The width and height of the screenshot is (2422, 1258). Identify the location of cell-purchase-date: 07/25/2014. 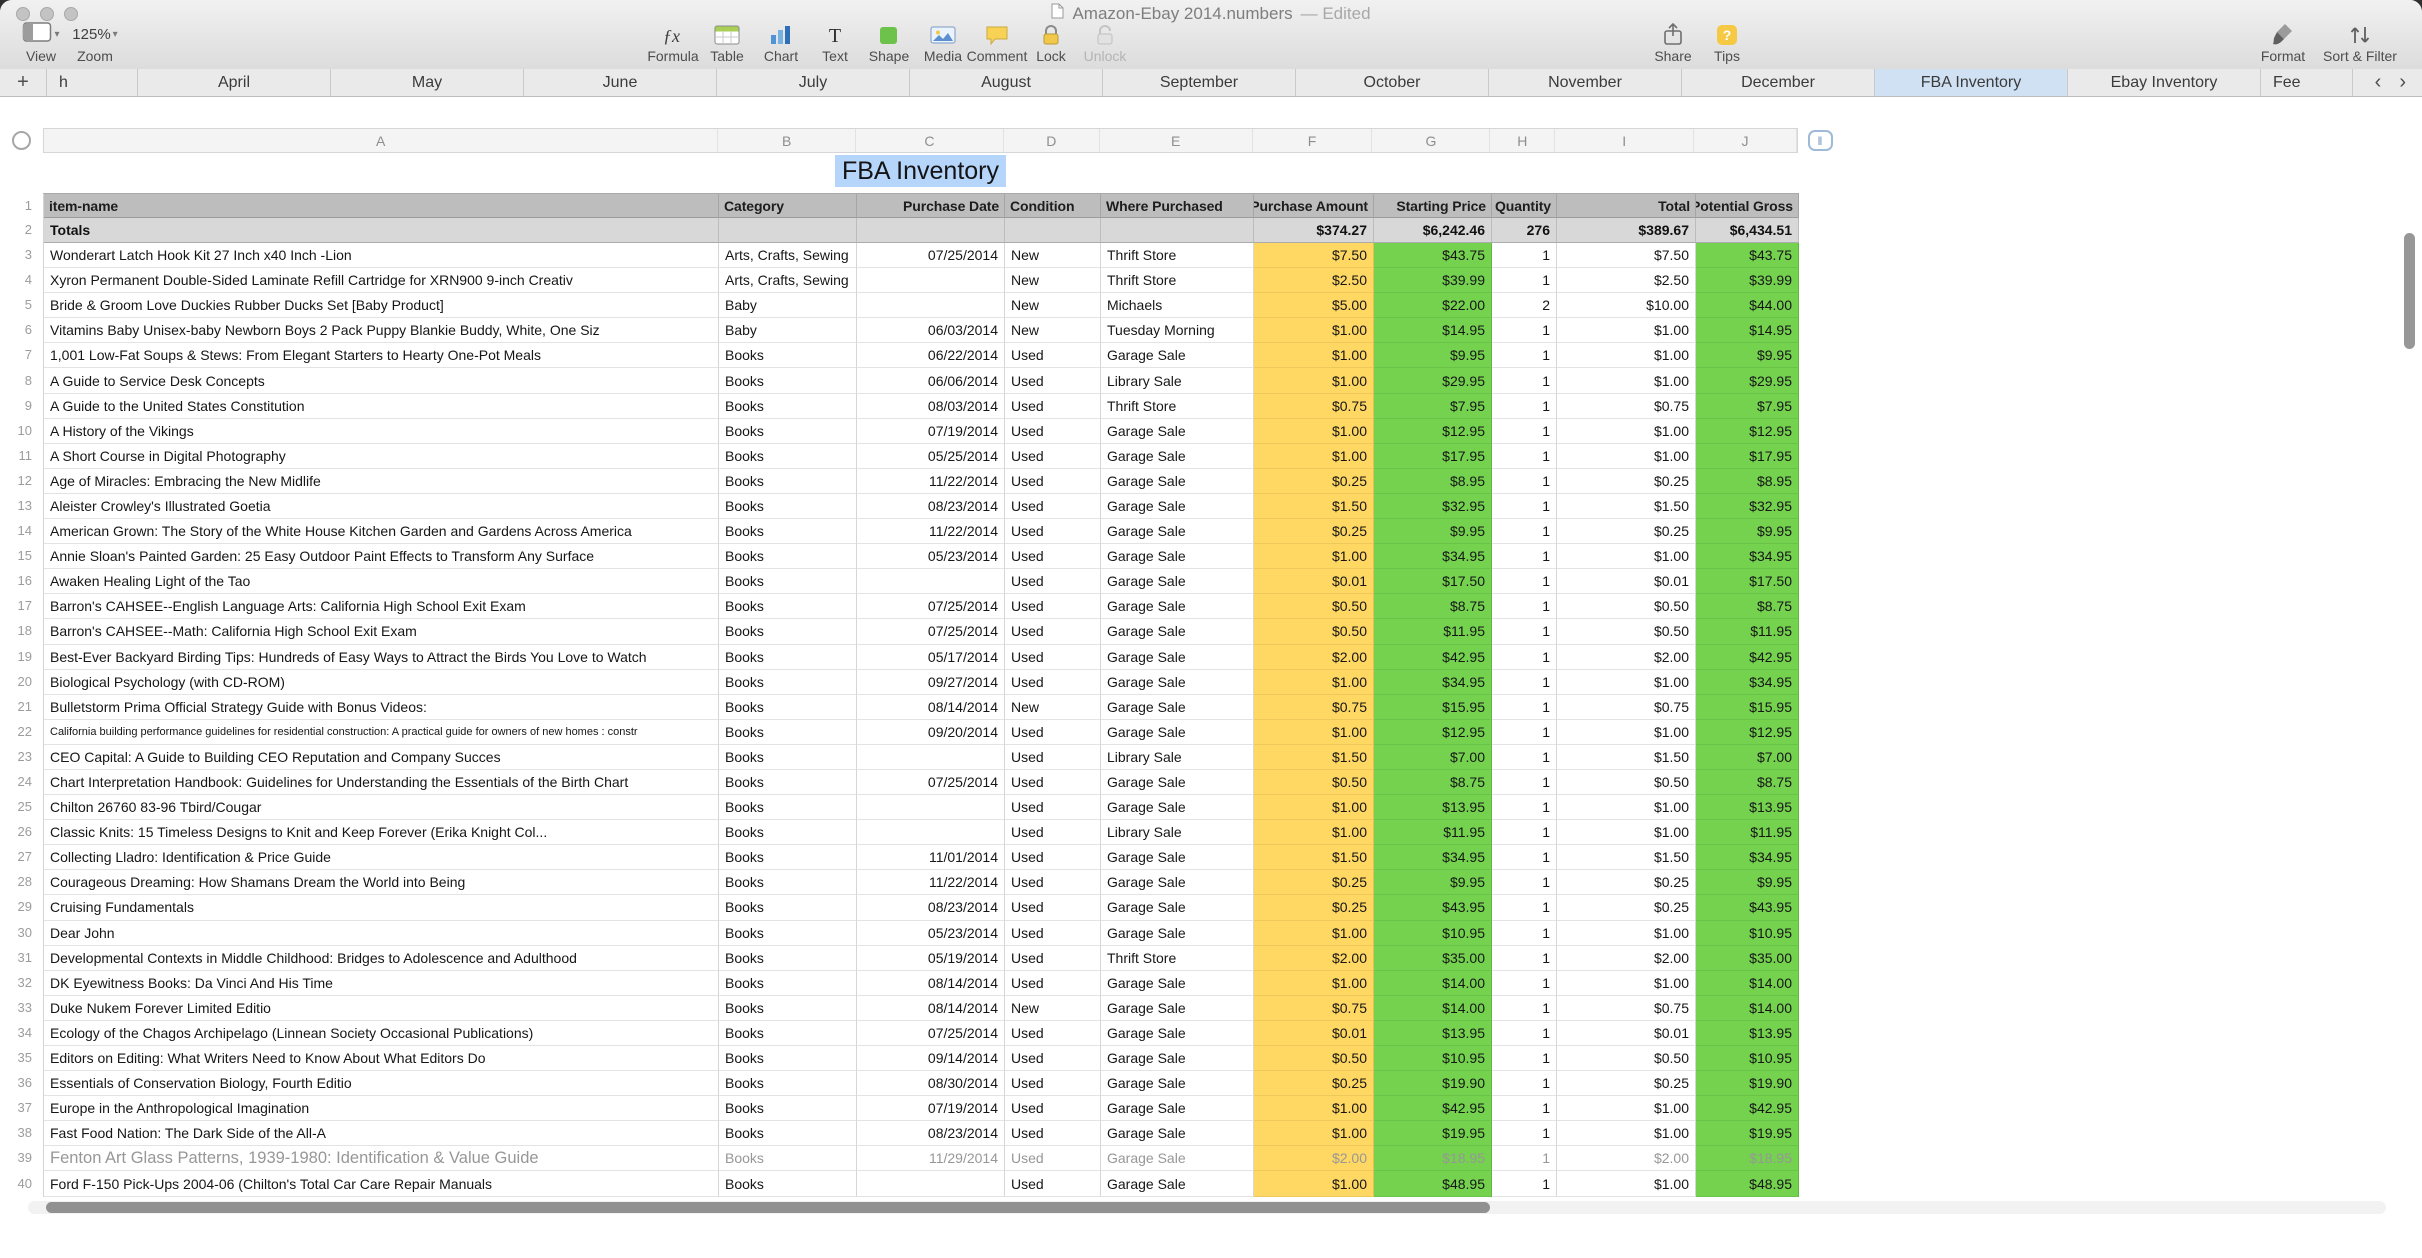
(931, 782).